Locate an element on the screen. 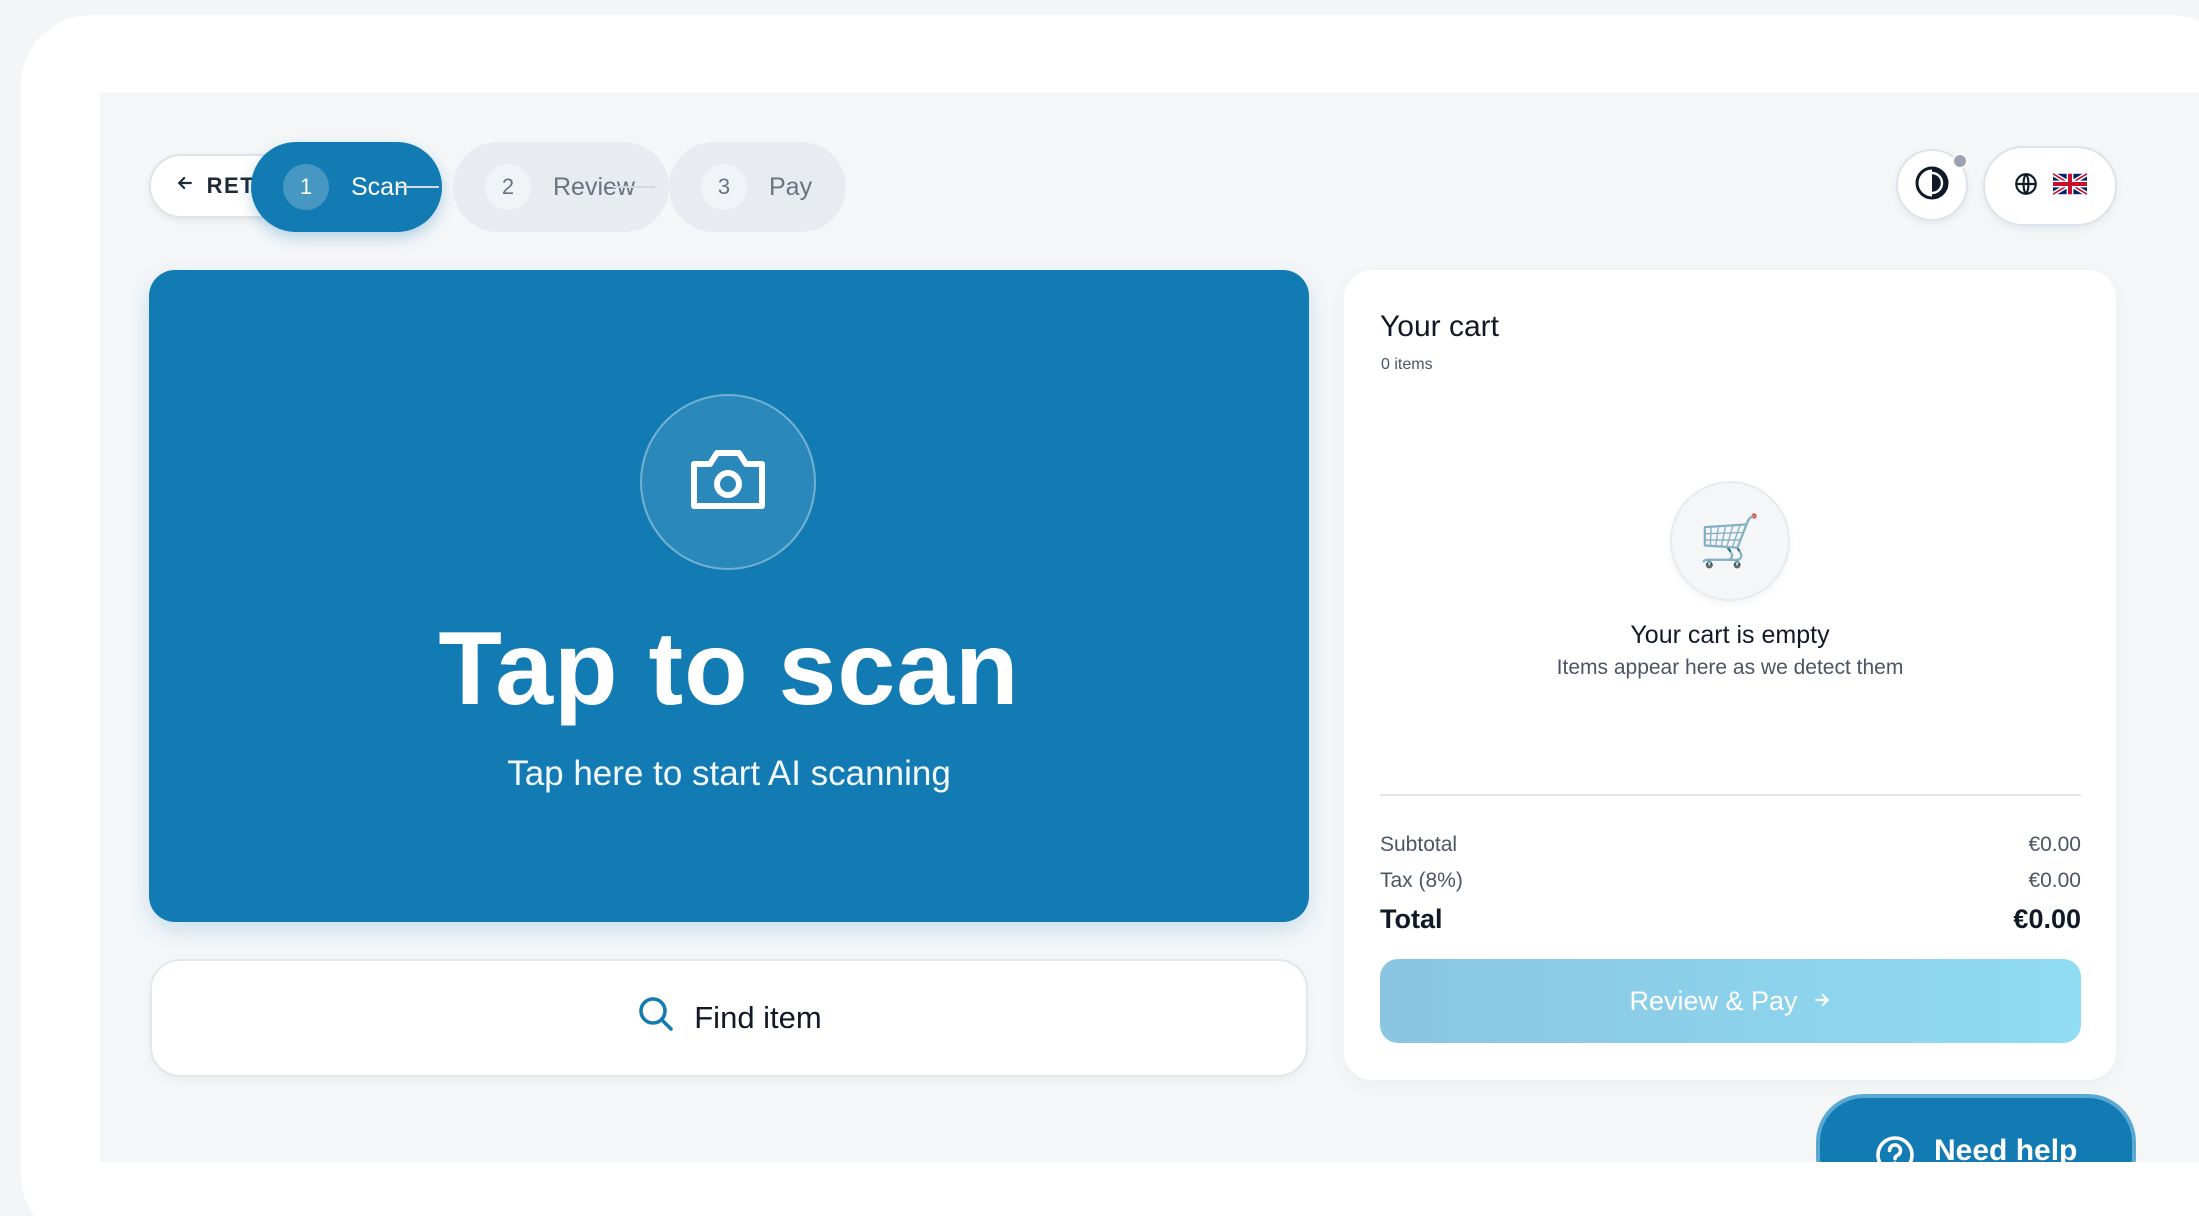 The image size is (2199, 1216). find-item-button: Find item is located at coordinates (729, 1018).